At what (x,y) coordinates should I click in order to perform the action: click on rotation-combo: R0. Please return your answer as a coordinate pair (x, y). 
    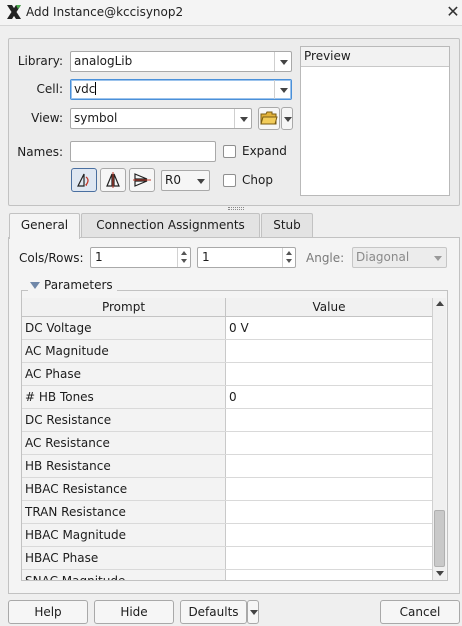
    Looking at the image, I should click on (185, 180).